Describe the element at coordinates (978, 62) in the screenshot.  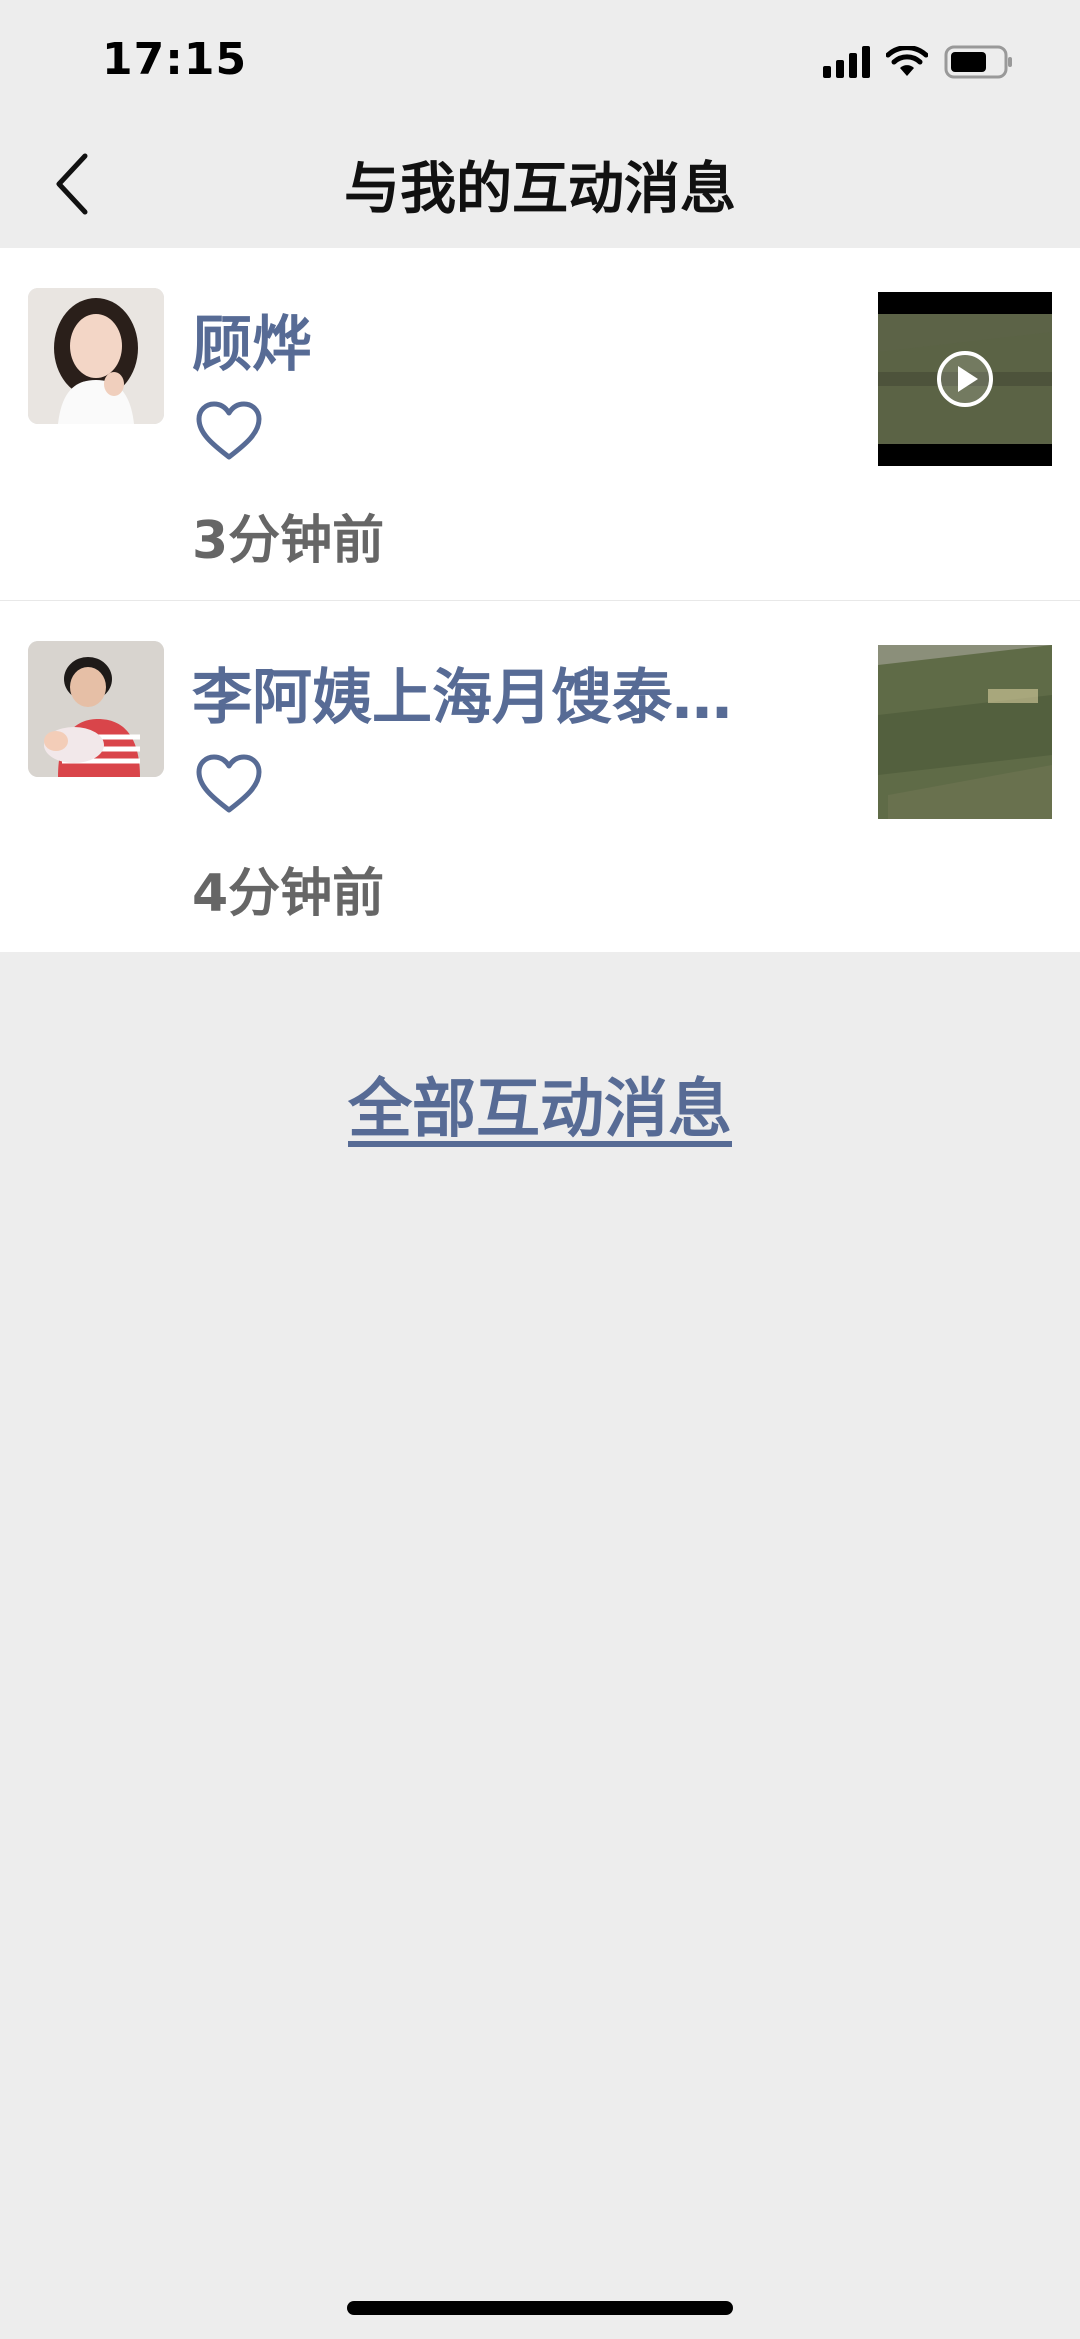
I see `battery-icon` at that location.